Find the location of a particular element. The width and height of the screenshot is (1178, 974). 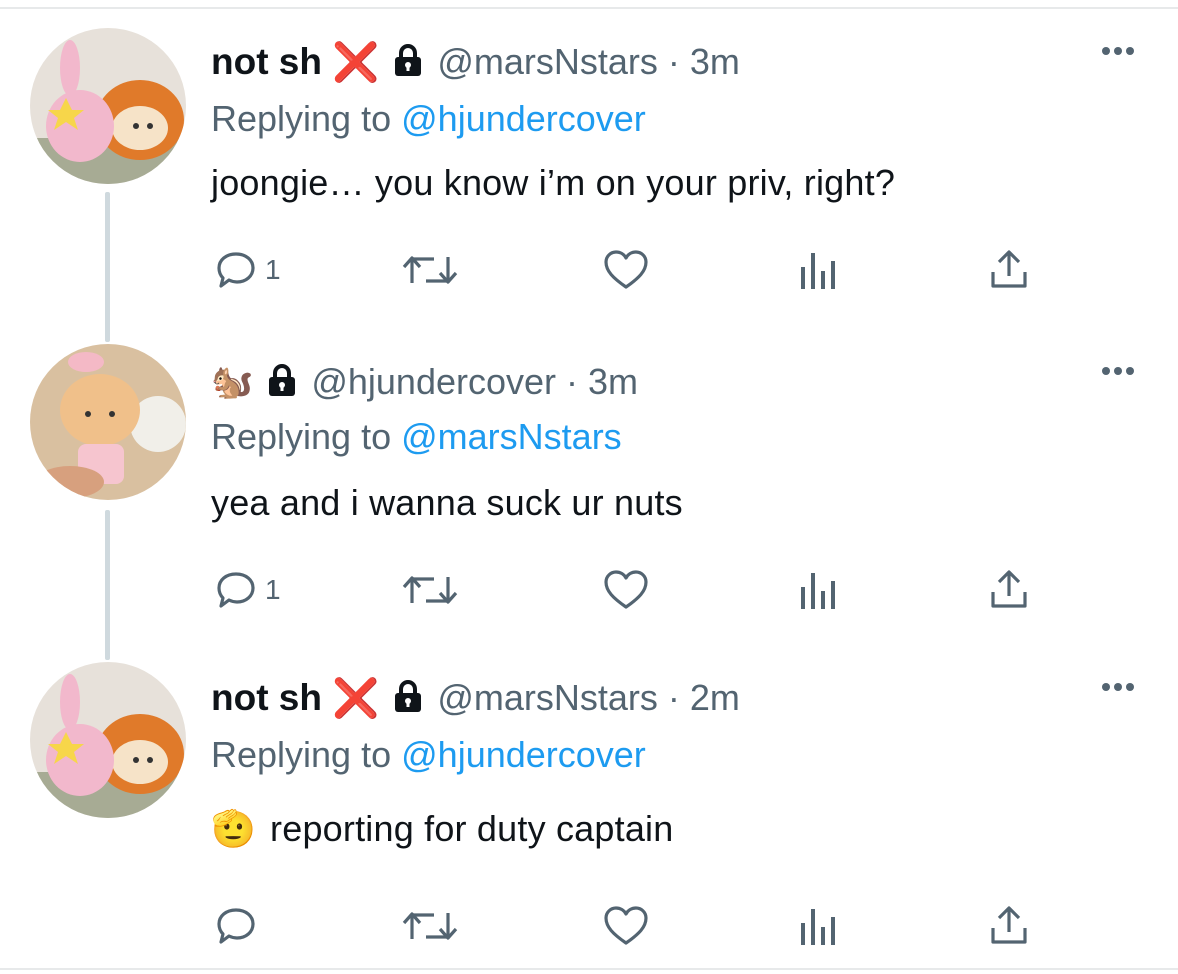

tweet-header: not sh ❌ @marsNstars · 2m is located at coordinates (475, 698).